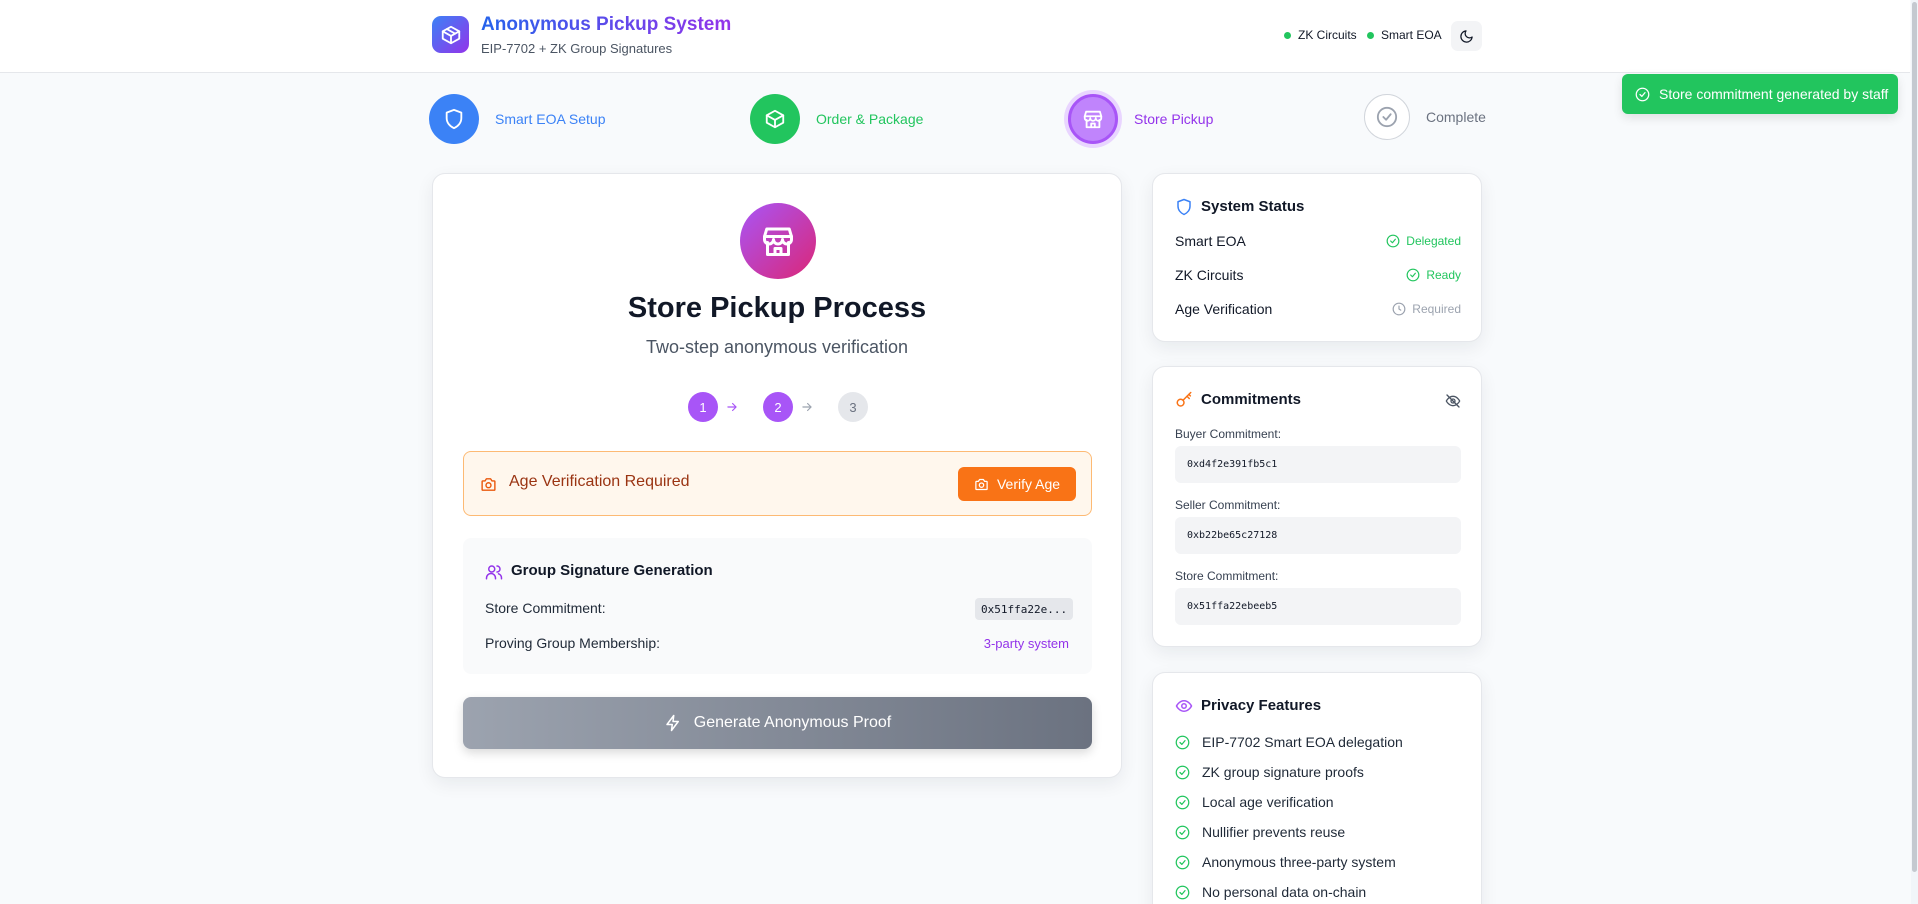  Describe the element at coordinates (1284, 892) in the screenshot. I see `feature-label: No personal data on-chain` at that location.